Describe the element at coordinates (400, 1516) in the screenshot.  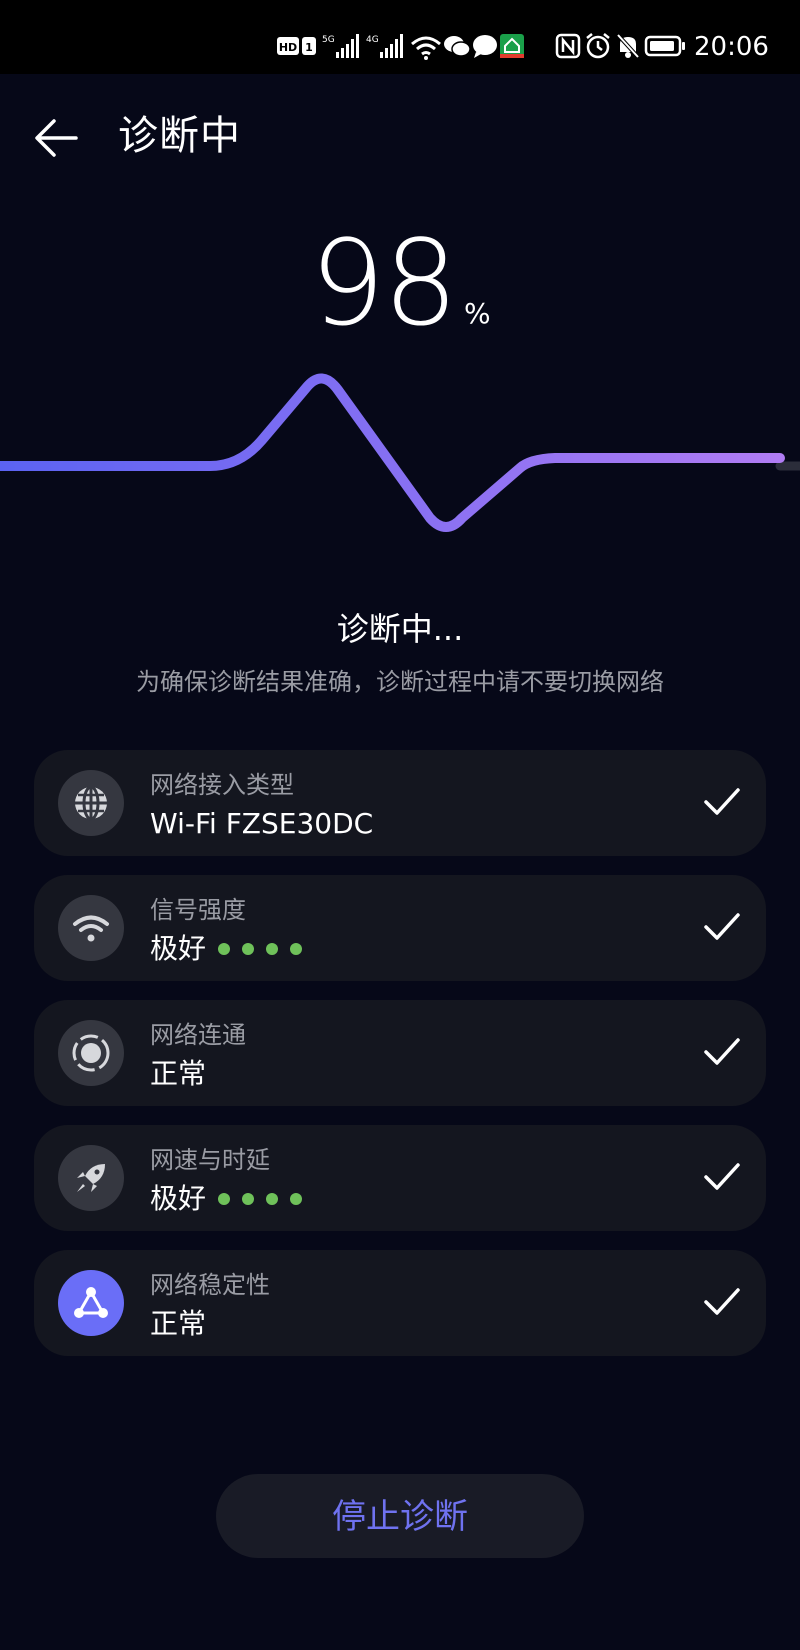
I see `stop-diagnosis-button: 停止诊断` at that location.